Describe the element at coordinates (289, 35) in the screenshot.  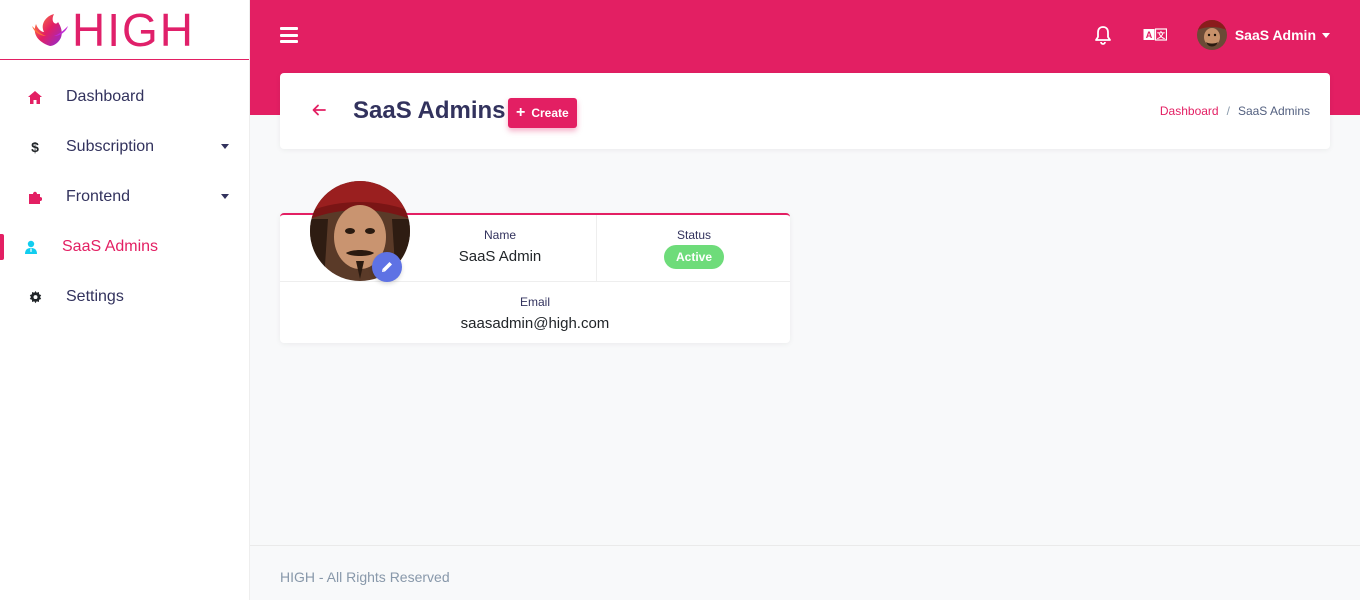
I see `menu-icon` at that location.